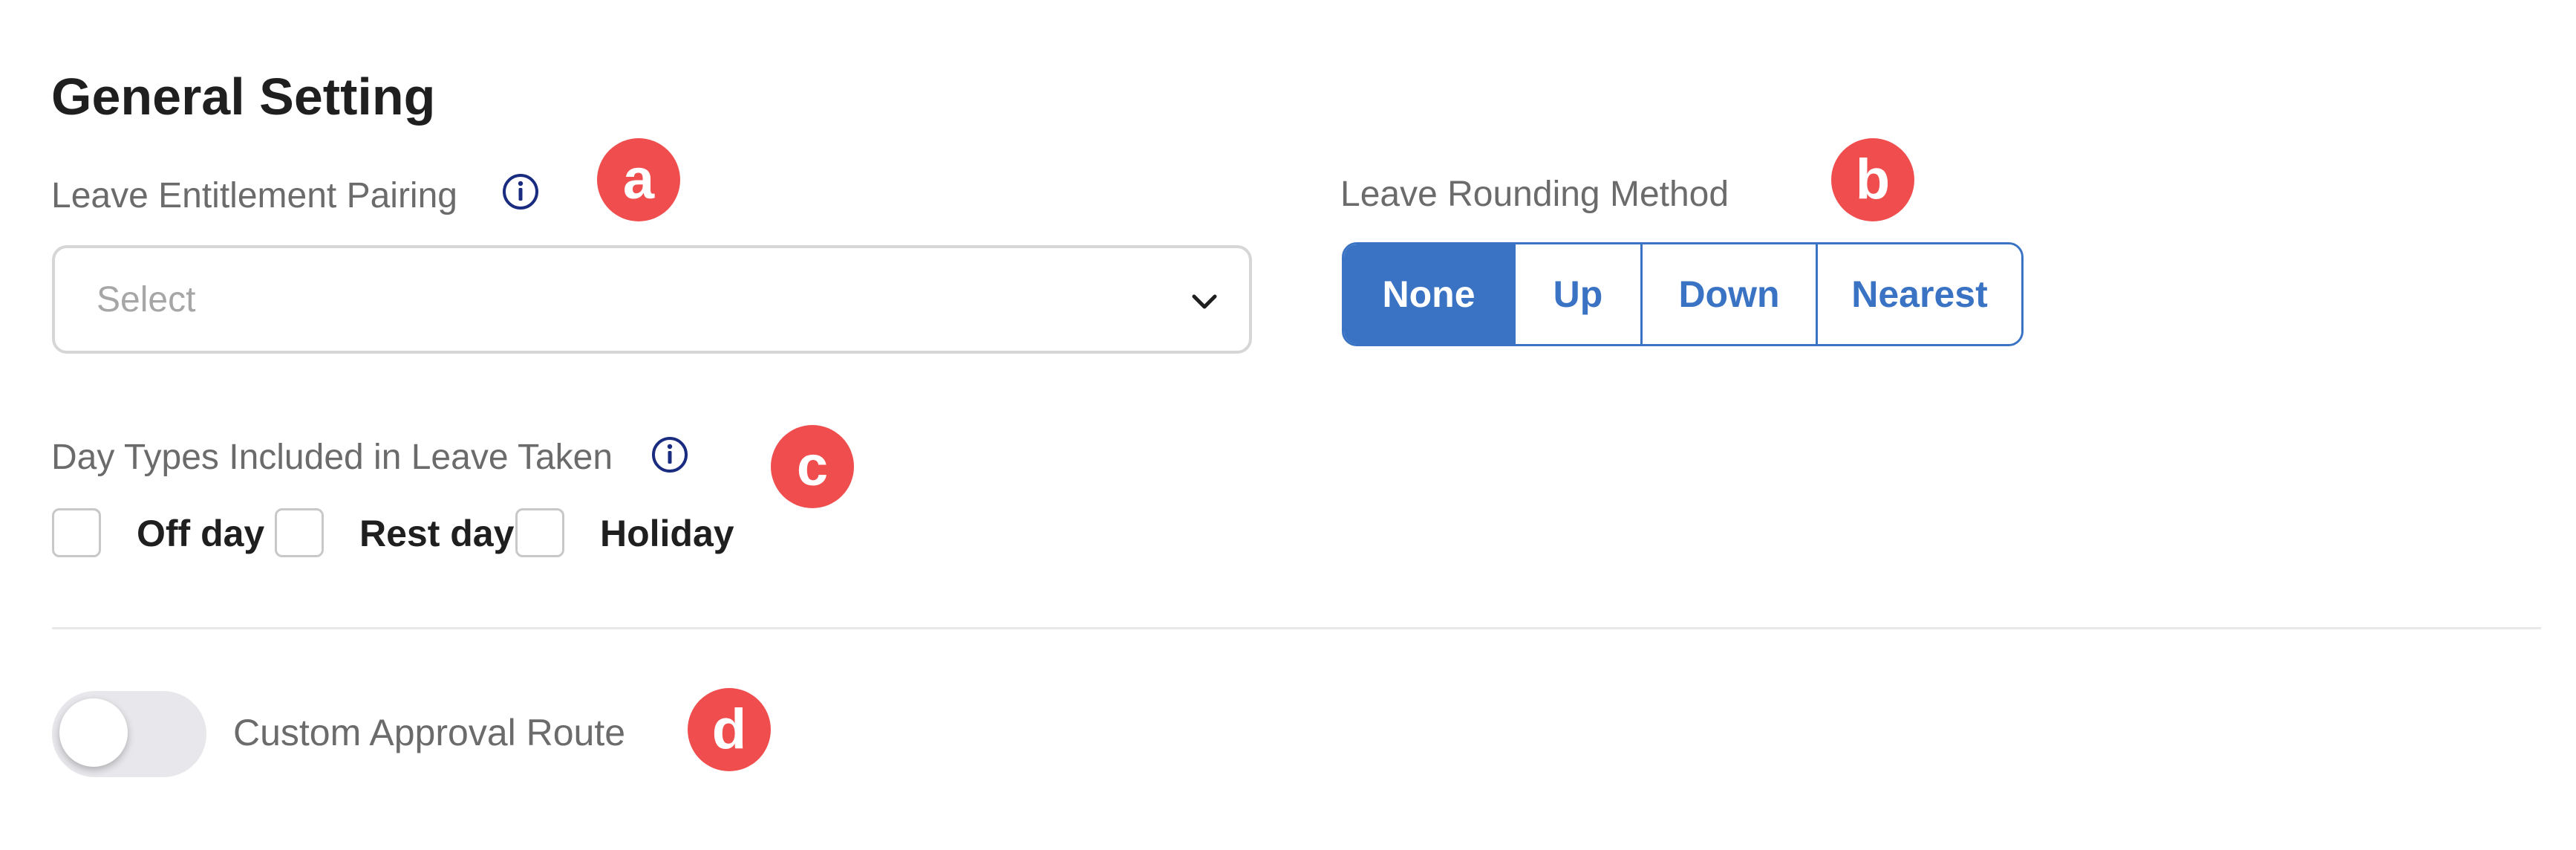 The height and width of the screenshot is (850, 2576). I want to click on rounding-option-down: Down, so click(1728, 294).